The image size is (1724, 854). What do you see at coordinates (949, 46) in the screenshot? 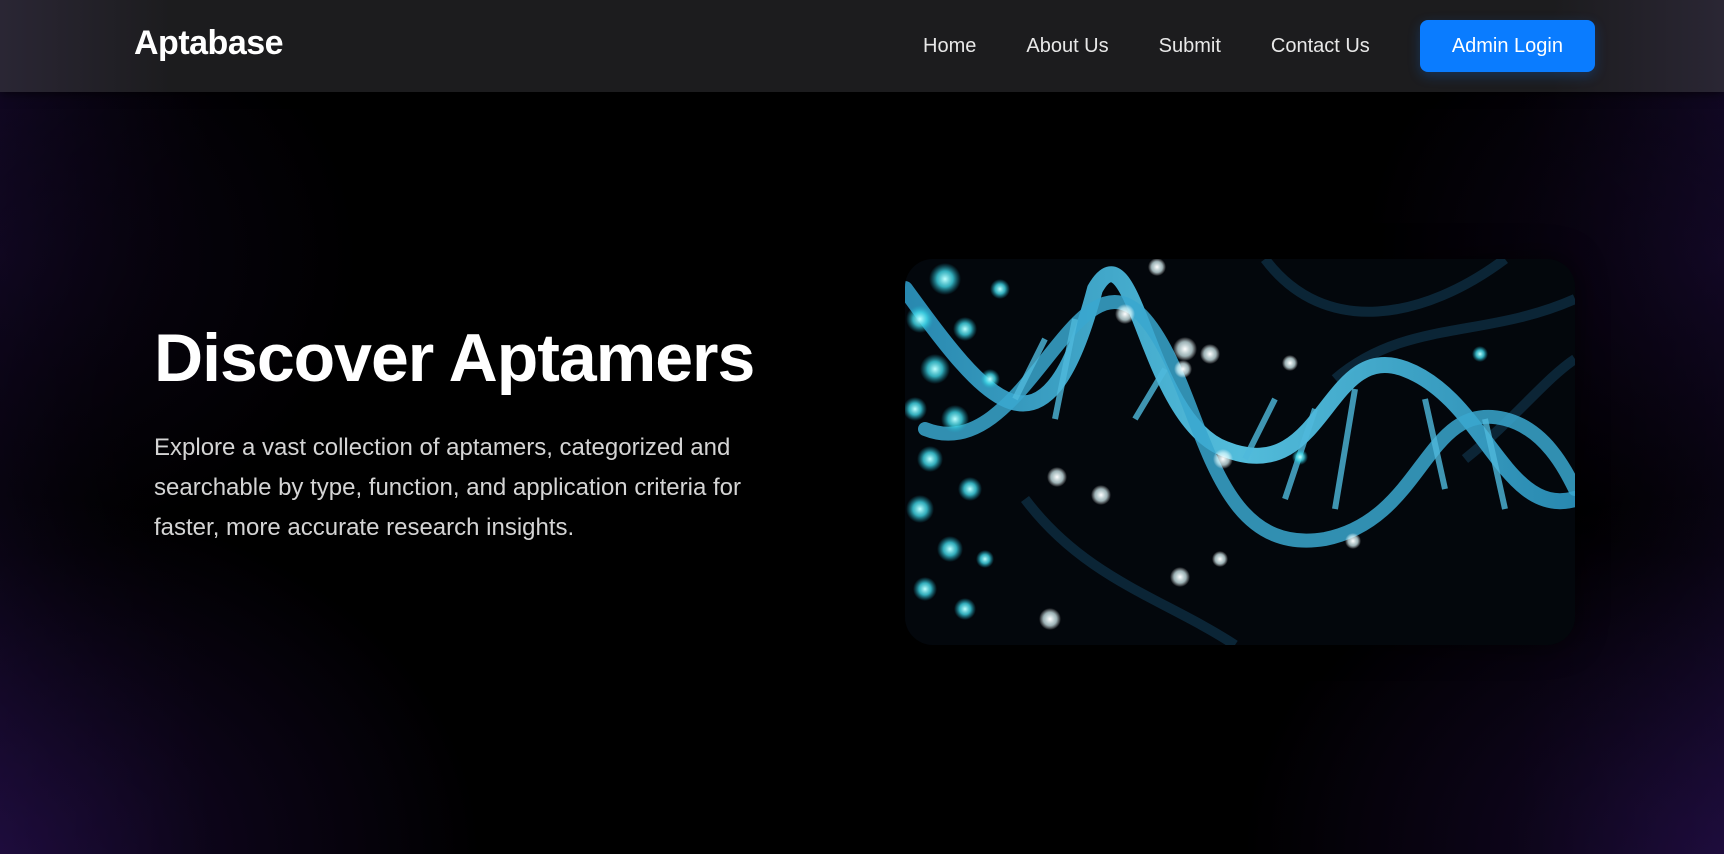
I see `nav-home-link: Home` at bounding box center [949, 46].